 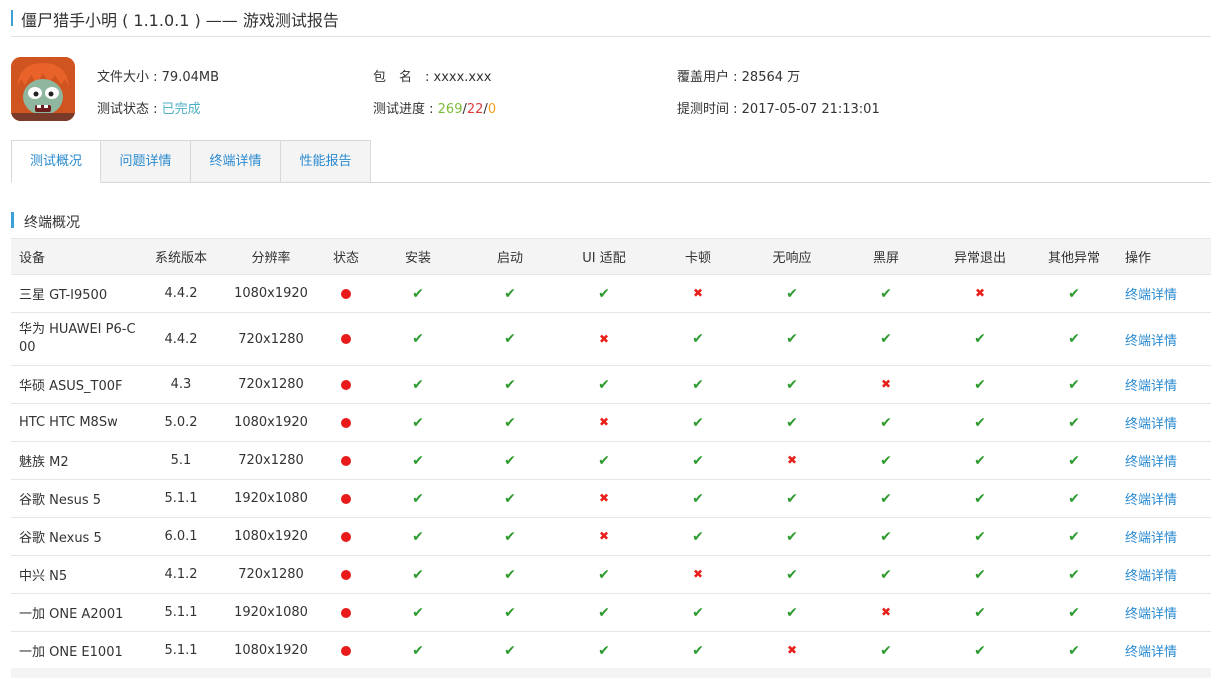 What do you see at coordinates (146, 161) in the screenshot?
I see `tab-issue-details: 问题详情` at bounding box center [146, 161].